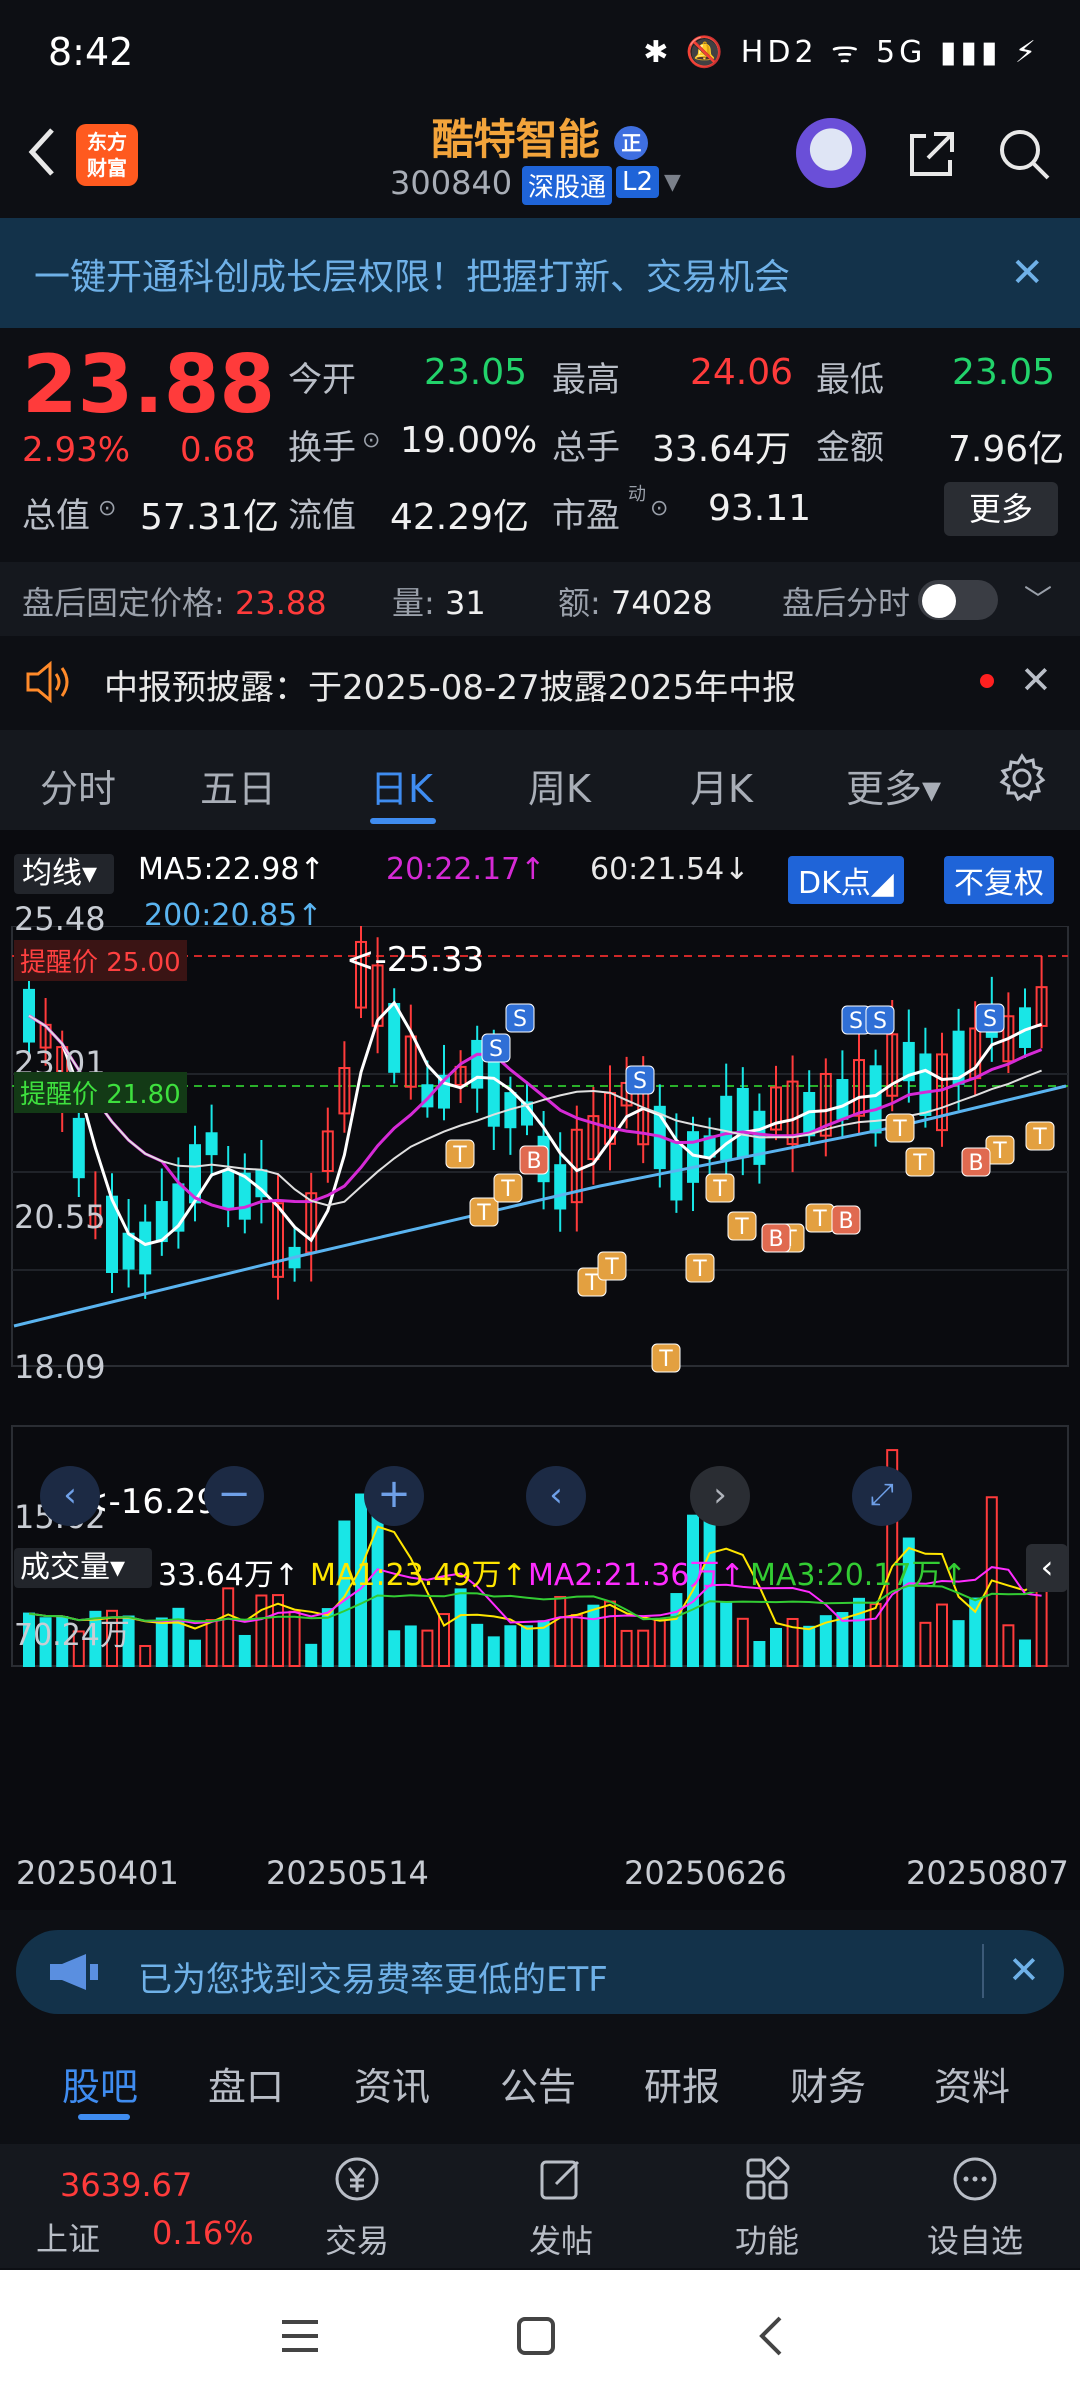 This screenshot has height=2400, width=1080. Describe the element at coordinates (999, 880) in the screenshot. I see `adjust-button: 不复权` at that location.